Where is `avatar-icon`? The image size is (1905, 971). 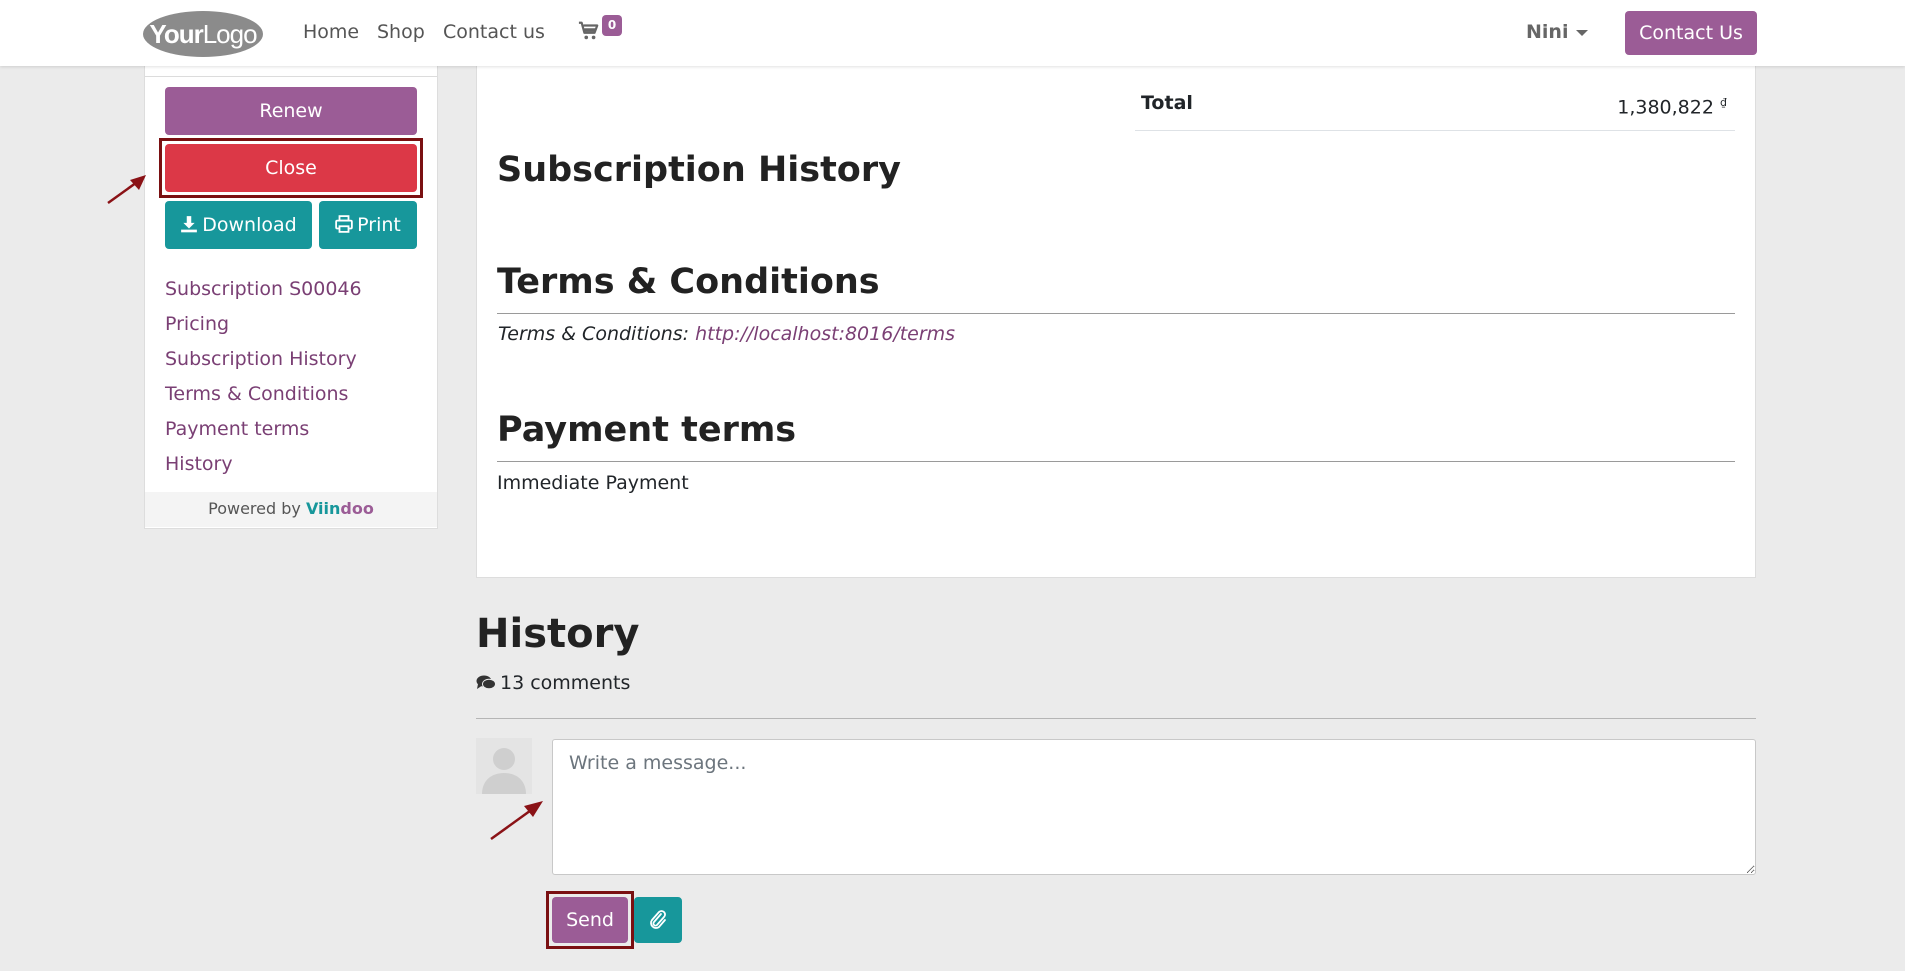
avatar-icon is located at coordinates (504, 766).